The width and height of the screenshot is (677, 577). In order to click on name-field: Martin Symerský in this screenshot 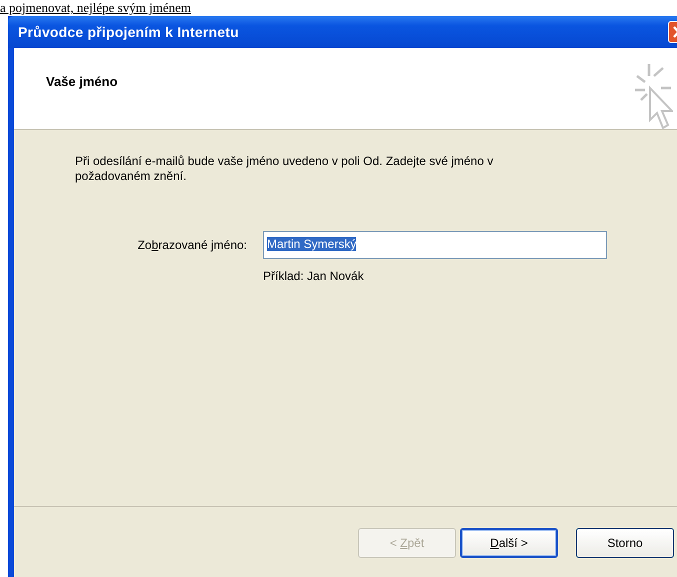, I will do `click(435, 245)`.